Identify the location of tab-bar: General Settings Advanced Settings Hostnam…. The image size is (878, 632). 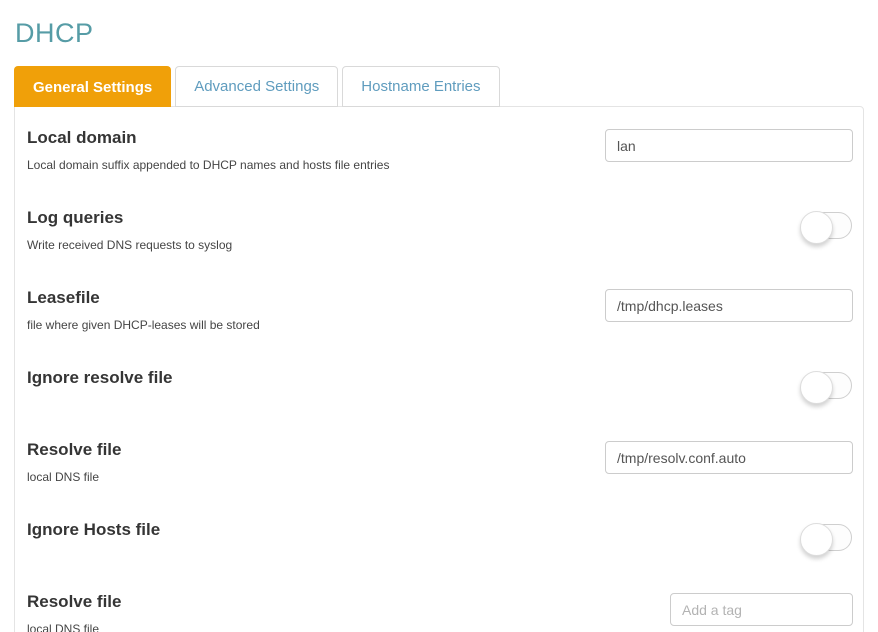
(439, 86).